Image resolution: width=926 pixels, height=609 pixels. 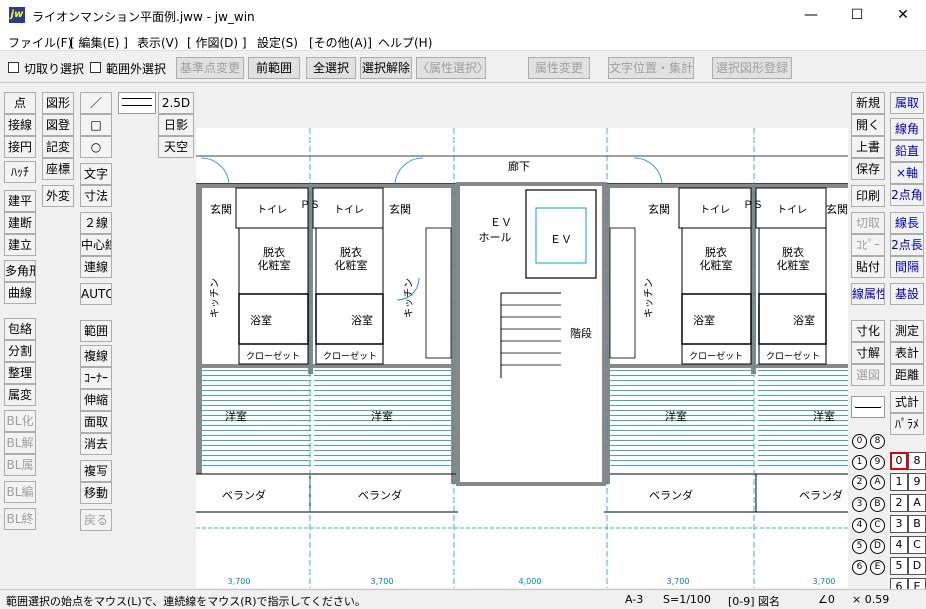 What do you see at coordinates (917, 482) in the screenshot?
I see `layer-button: 9` at bounding box center [917, 482].